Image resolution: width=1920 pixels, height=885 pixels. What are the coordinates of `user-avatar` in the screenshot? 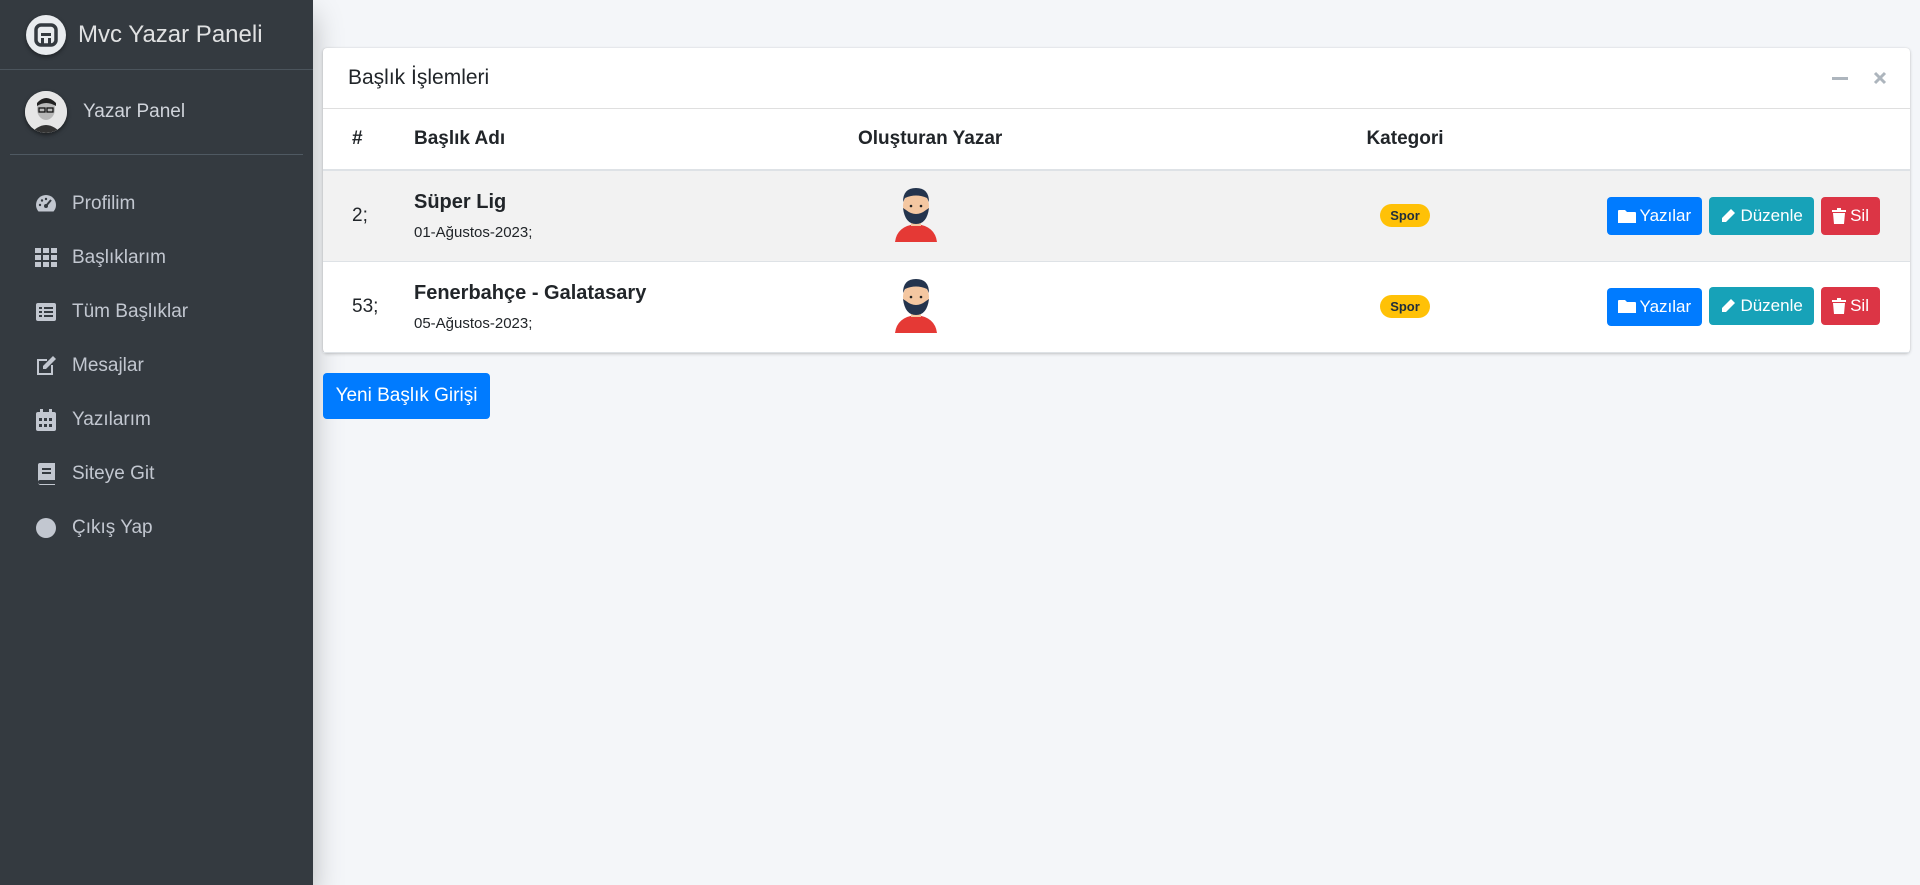 It's located at (46, 112).